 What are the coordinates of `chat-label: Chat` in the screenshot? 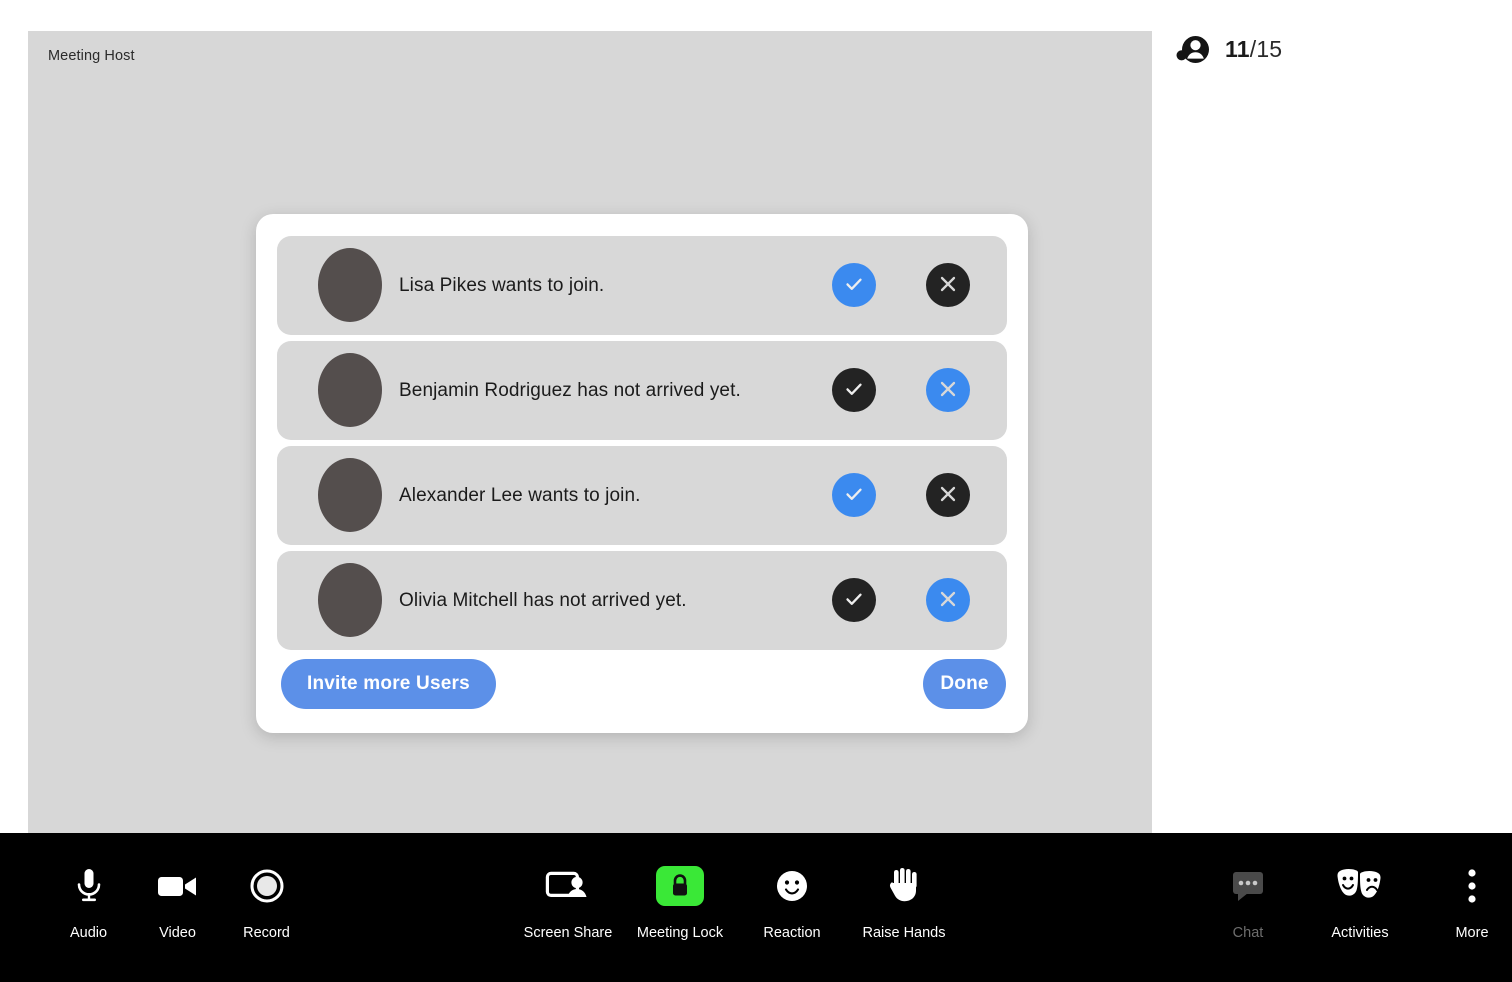 It's located at (1248, 933).